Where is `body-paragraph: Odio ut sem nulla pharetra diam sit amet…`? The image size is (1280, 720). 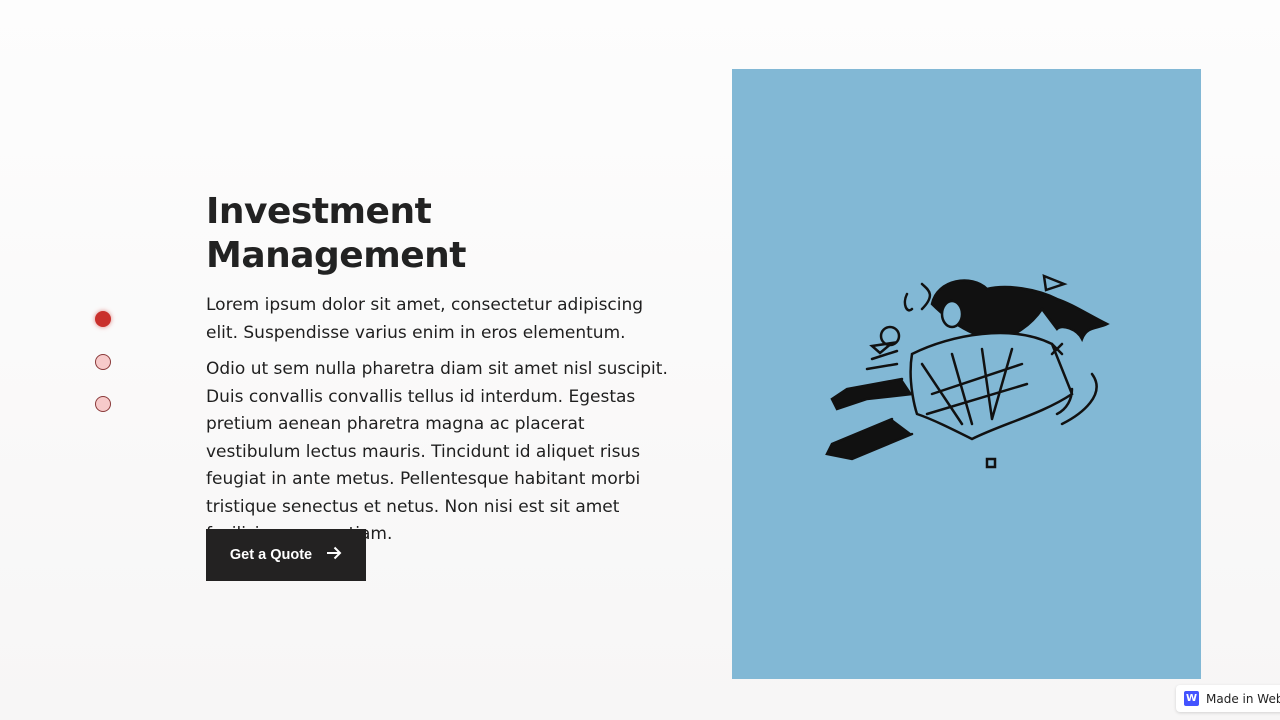
body-paragraph: Odio ut sem nulla pharetra diam sit amet… is located at coordinates (437, 451).